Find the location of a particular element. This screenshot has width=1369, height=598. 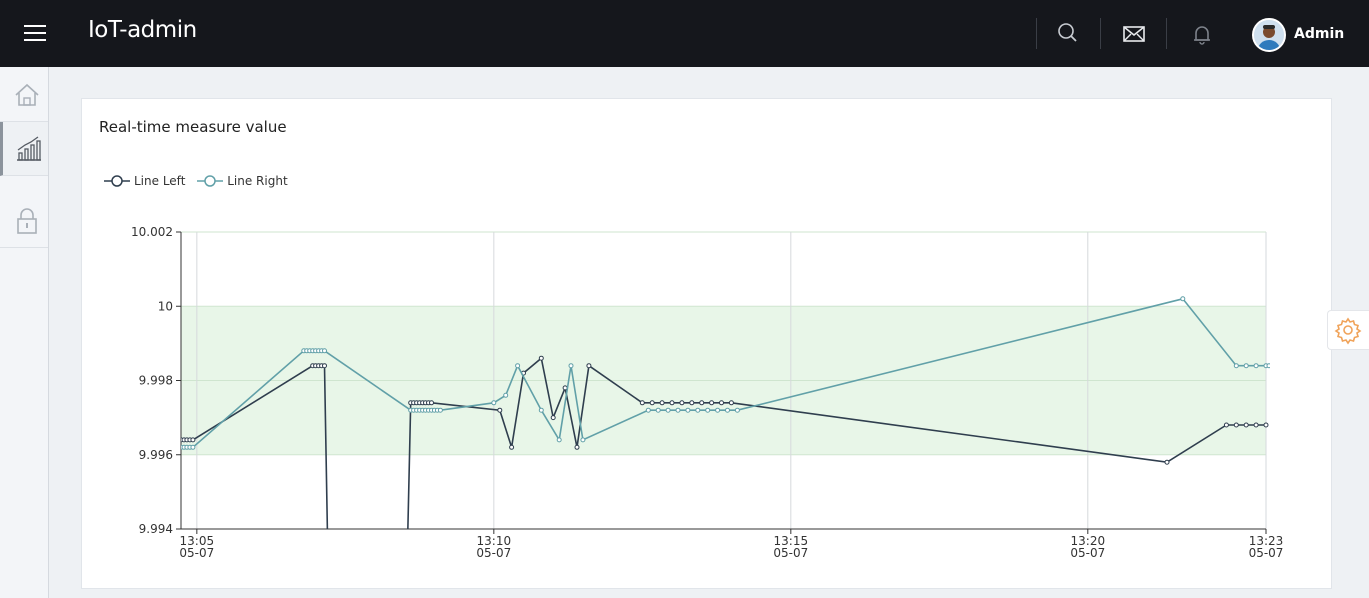

avatar is located at coordinates (1269, 35).